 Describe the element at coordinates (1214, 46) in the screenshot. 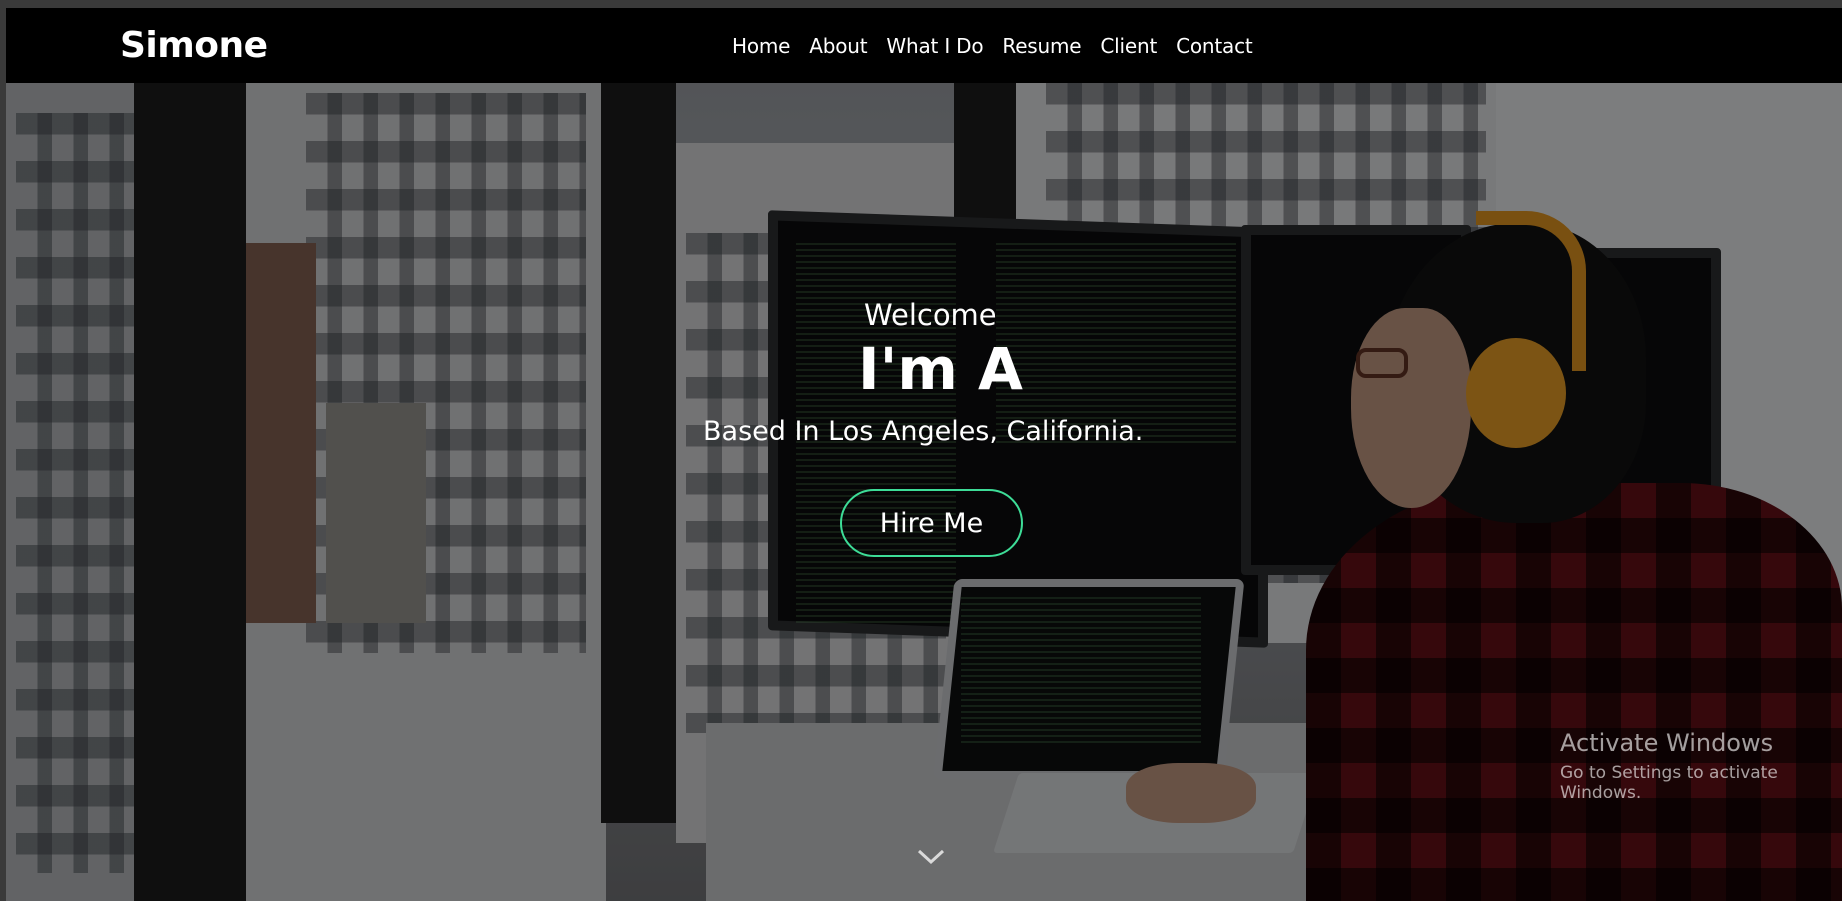

I see `nav-contact: Contact` at that location.